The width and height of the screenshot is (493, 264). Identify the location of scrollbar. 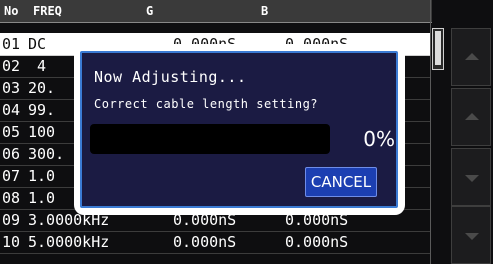
(438, 49).